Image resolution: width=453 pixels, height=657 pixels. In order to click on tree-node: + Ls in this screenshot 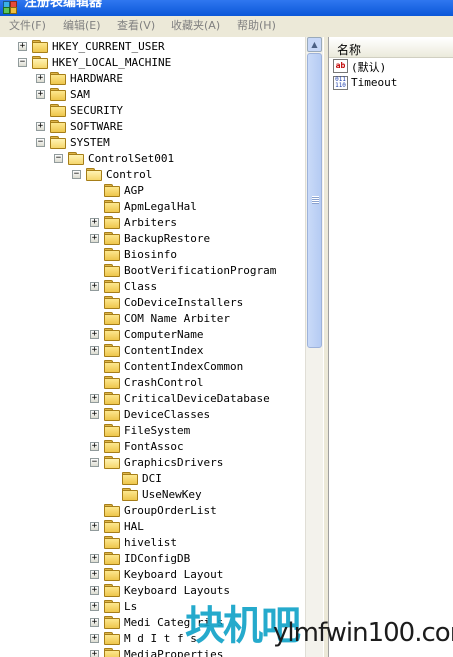, I will do `click(152, 607)`.